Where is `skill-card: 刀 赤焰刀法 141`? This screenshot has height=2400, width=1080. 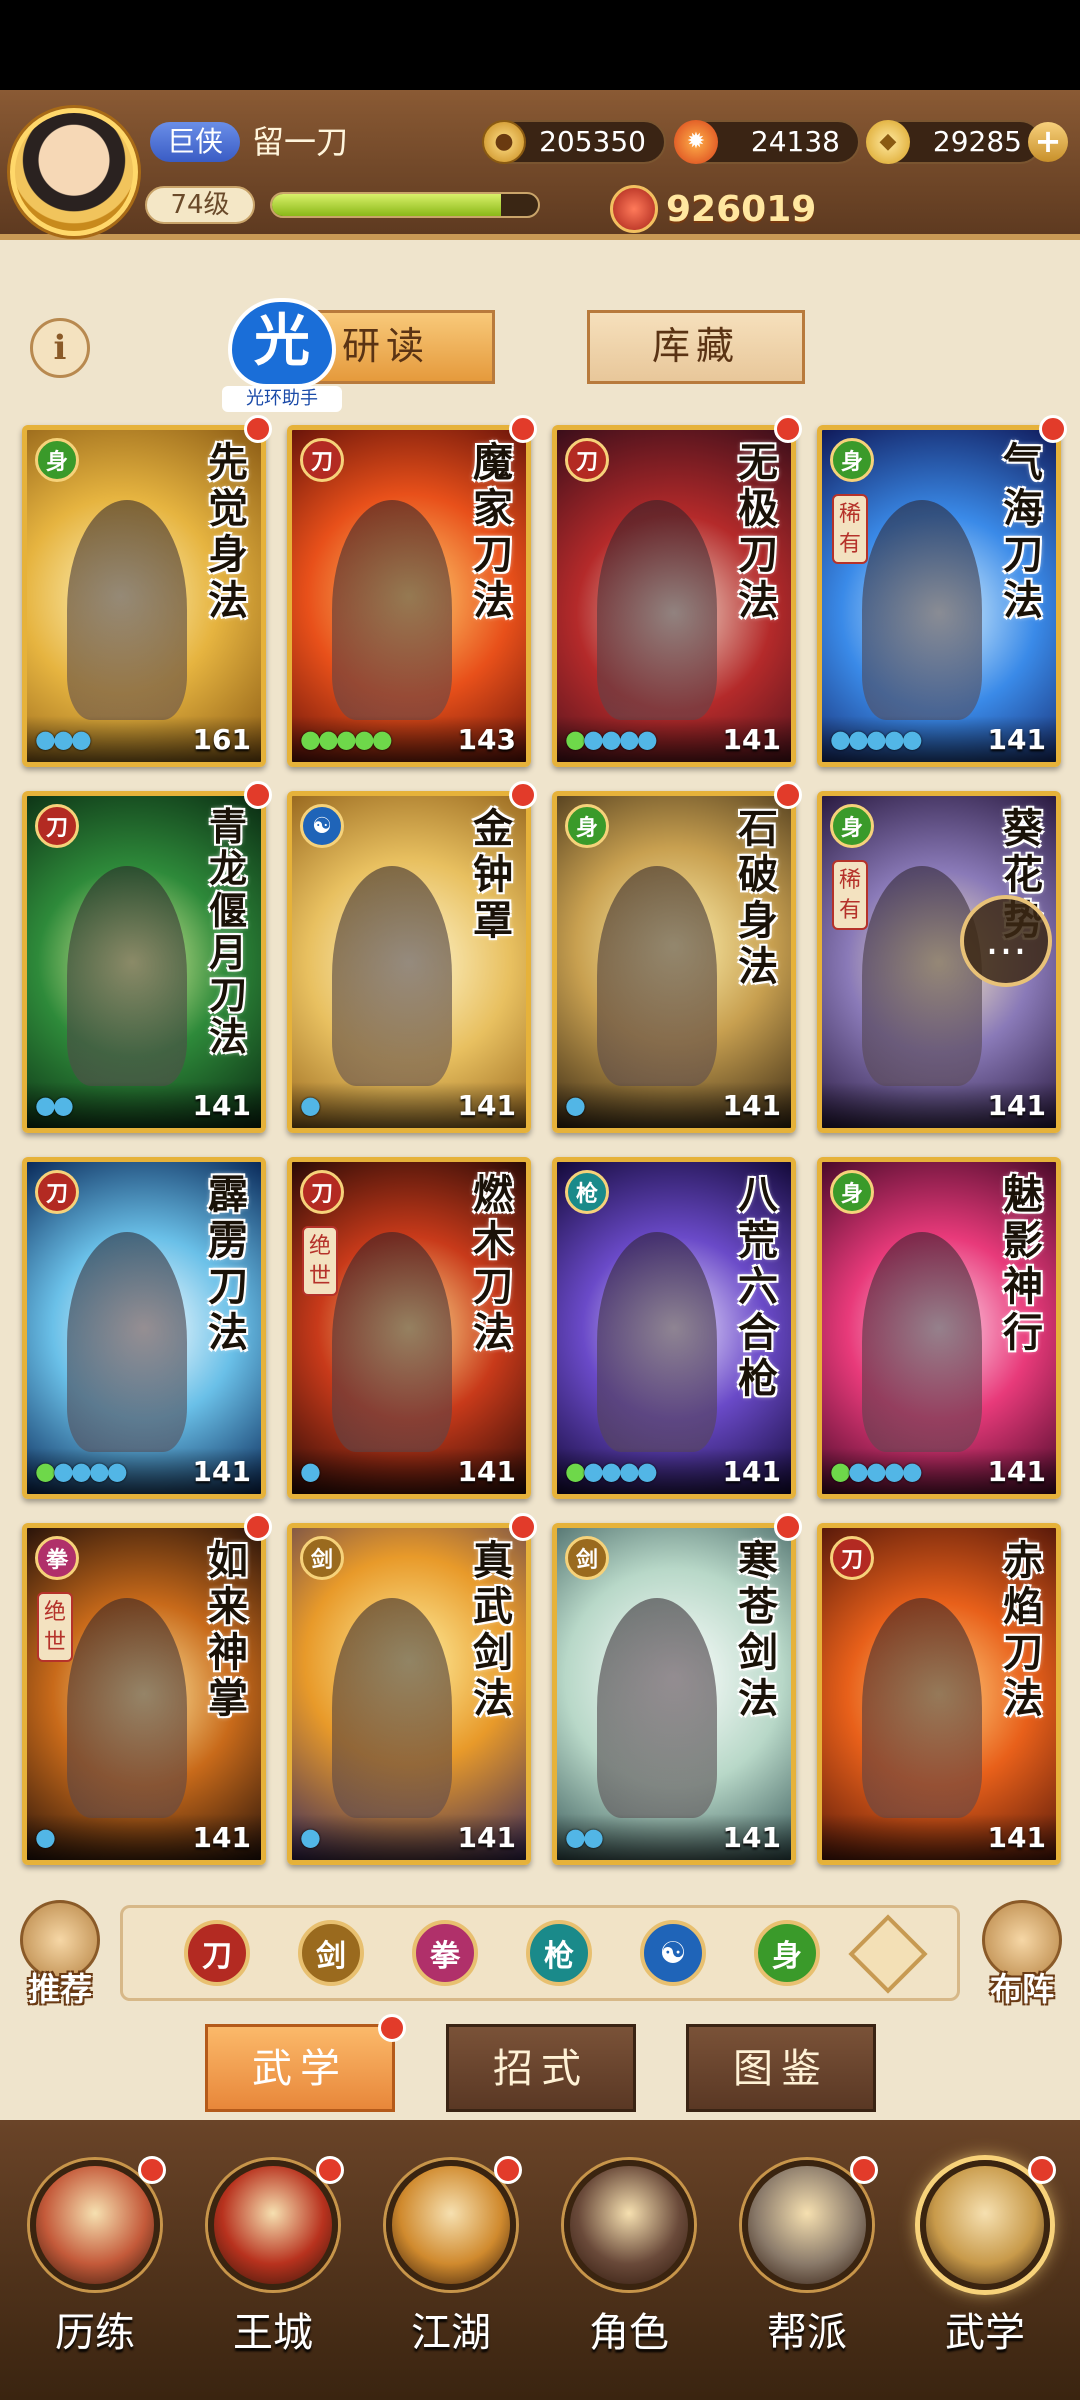 skill-card: 刀 赤焰刀法 141 is located at coordinates (939, 1694).